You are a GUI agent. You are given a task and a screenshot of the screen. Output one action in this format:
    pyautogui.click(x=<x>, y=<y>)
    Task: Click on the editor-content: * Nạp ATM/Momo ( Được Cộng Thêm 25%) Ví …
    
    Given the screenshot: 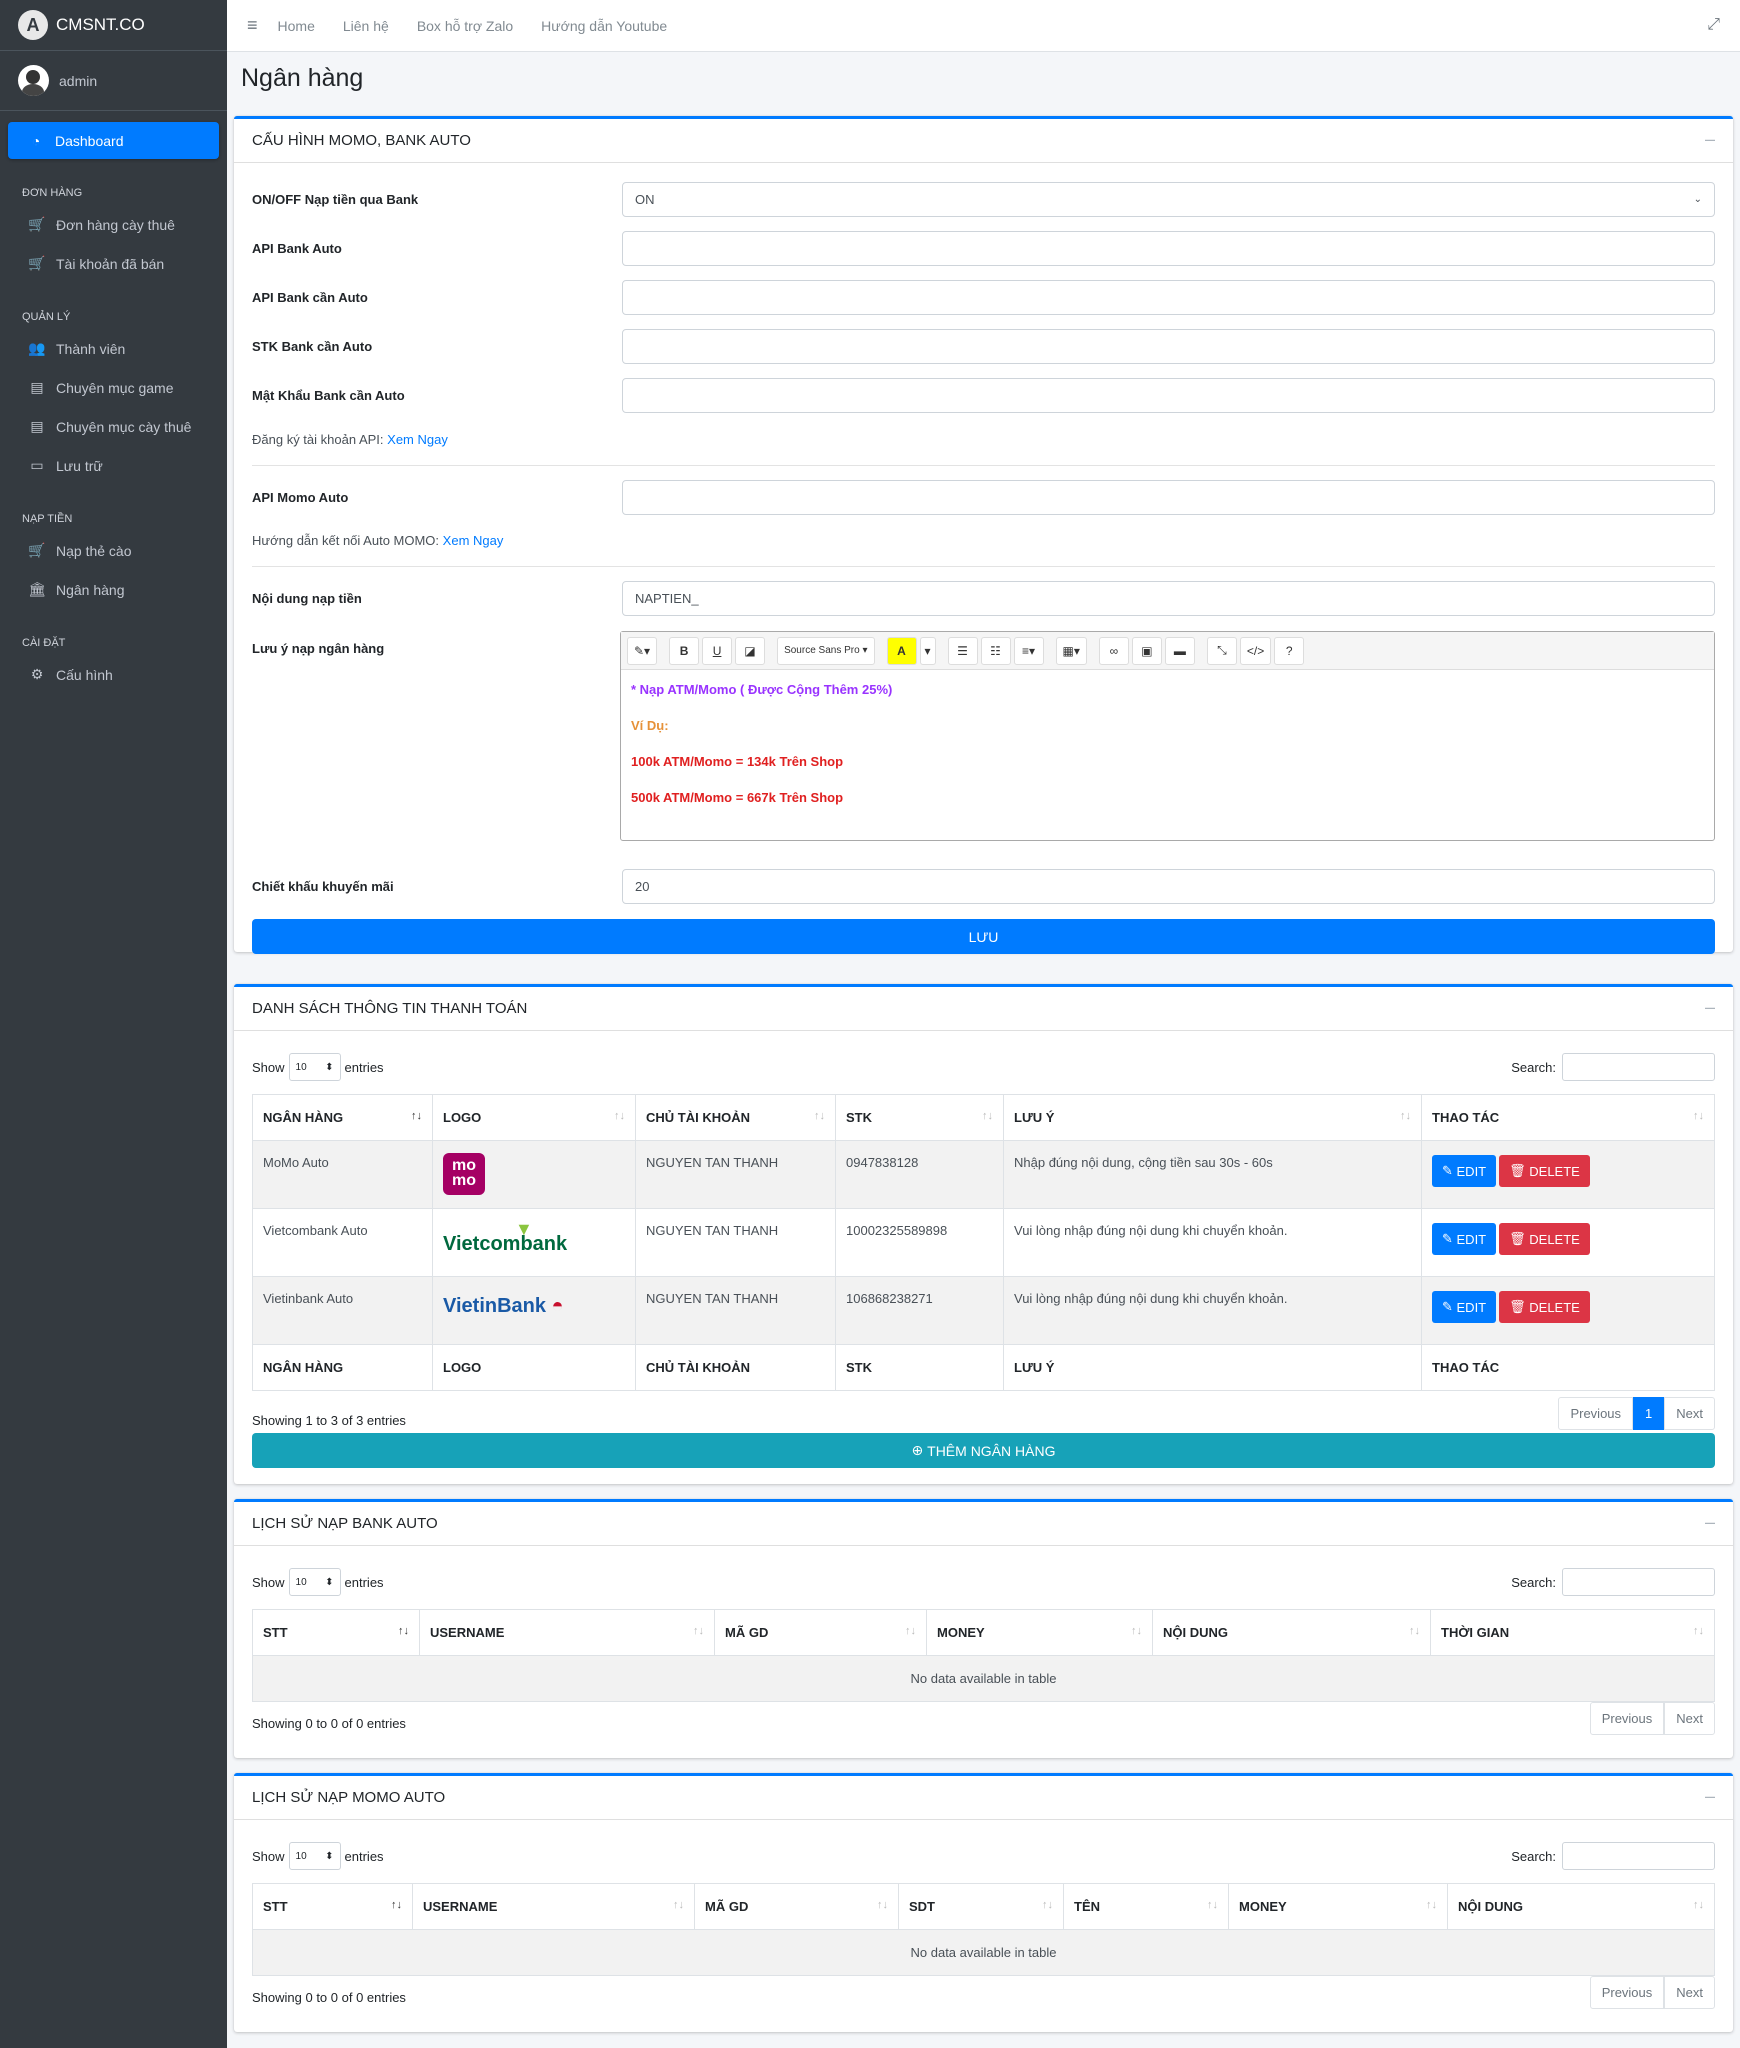 What is the action you would take?
    pyautogui.click(x=1167, y=754)
    